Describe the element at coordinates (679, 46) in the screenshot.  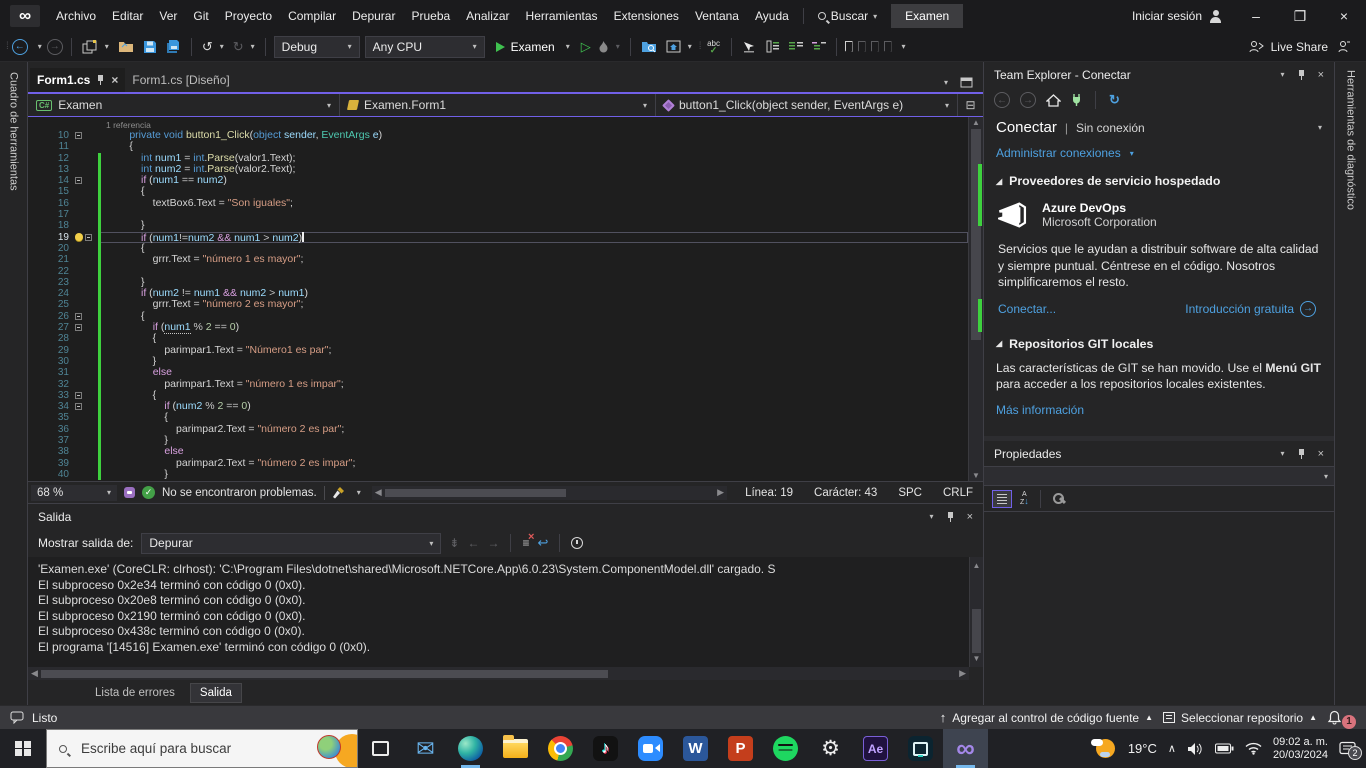
I see `navigate-home-button: ▾` at that location.